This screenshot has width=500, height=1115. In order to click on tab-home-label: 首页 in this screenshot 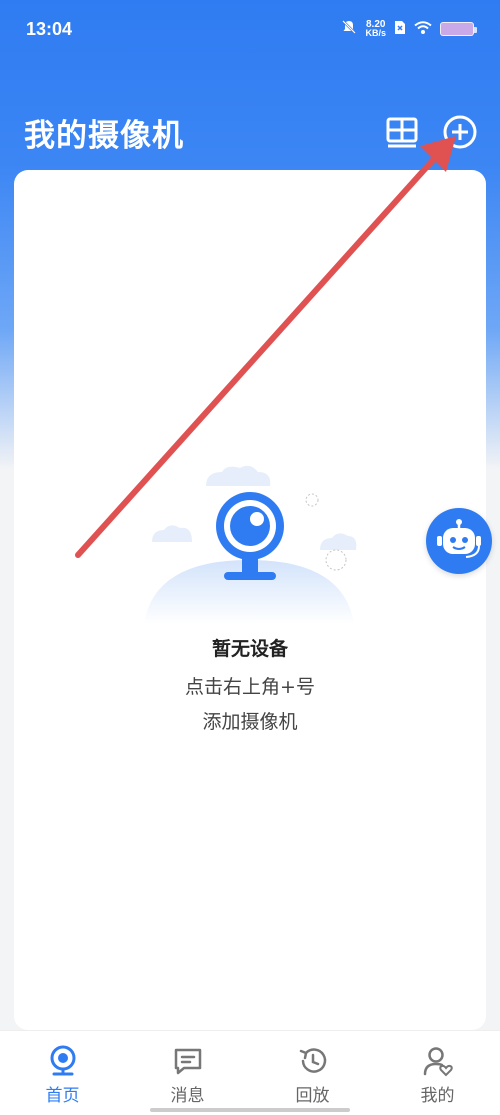, I will do `click(62, 1096)`.